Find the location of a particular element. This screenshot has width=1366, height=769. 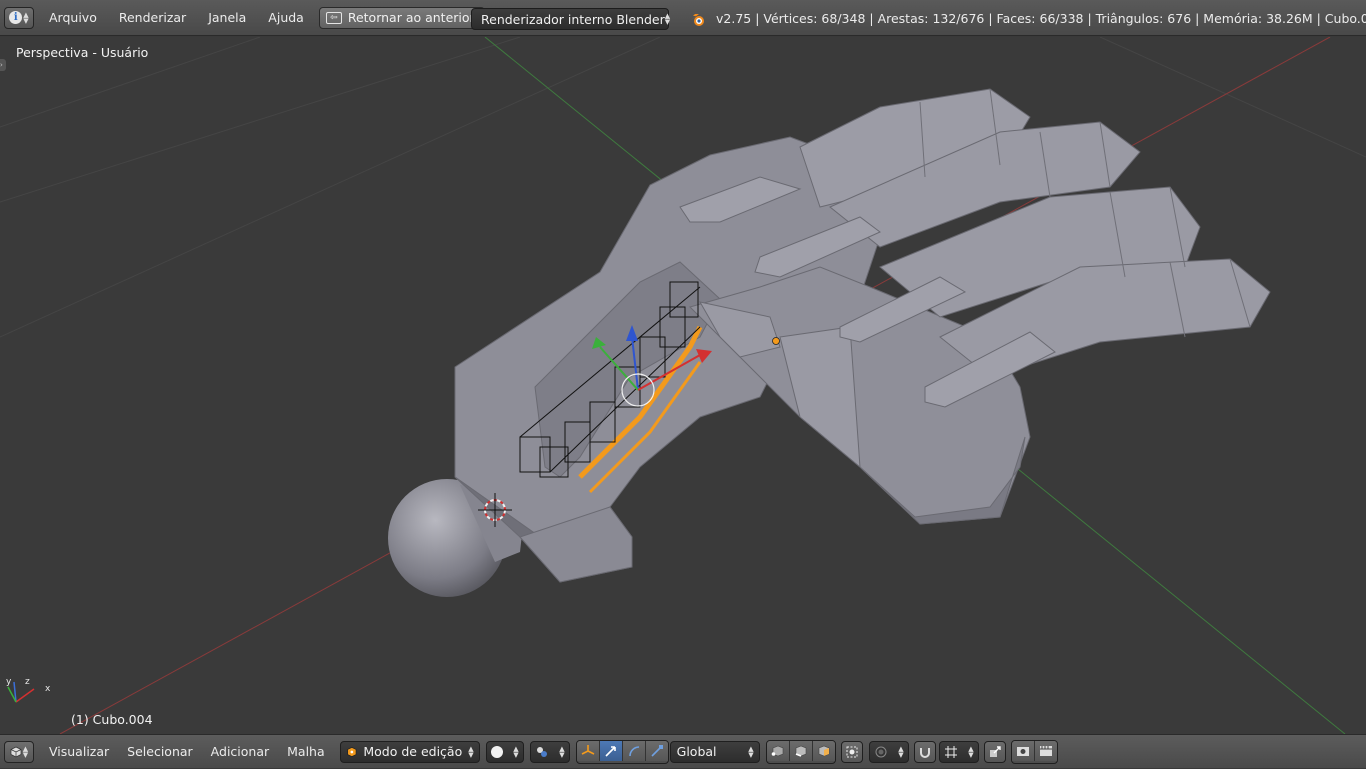

svg-text: x is located at coordinates (48, 689).